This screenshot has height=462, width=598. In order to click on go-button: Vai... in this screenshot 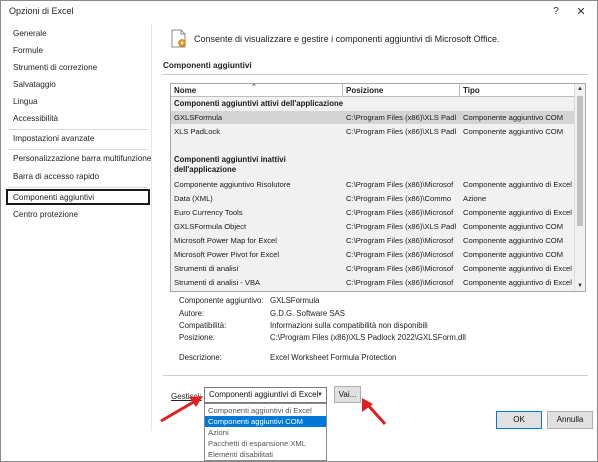, I will do `click(347, 394)`.